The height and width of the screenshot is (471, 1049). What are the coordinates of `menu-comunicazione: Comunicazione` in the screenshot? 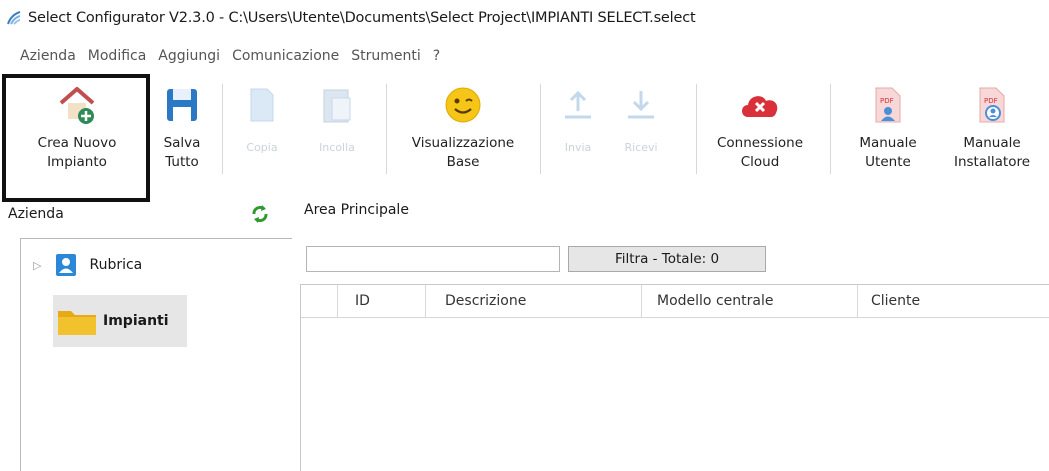 It's located at (285, 56).